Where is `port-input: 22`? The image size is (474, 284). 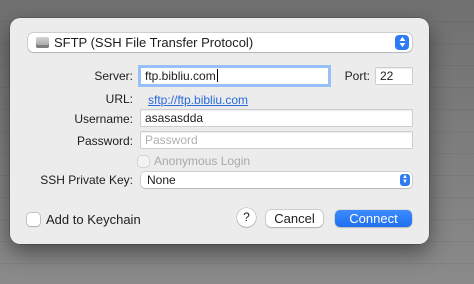 port-input: 22 is located at coordinates (394, 76).